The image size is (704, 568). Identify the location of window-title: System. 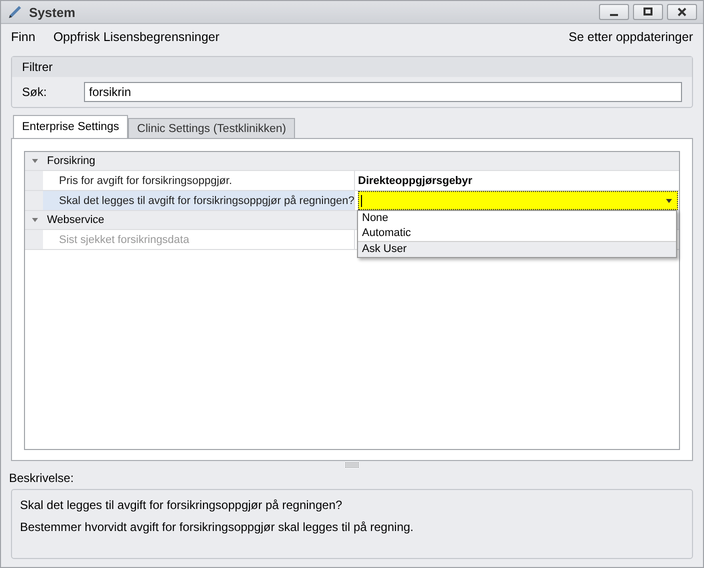
(52, 12).